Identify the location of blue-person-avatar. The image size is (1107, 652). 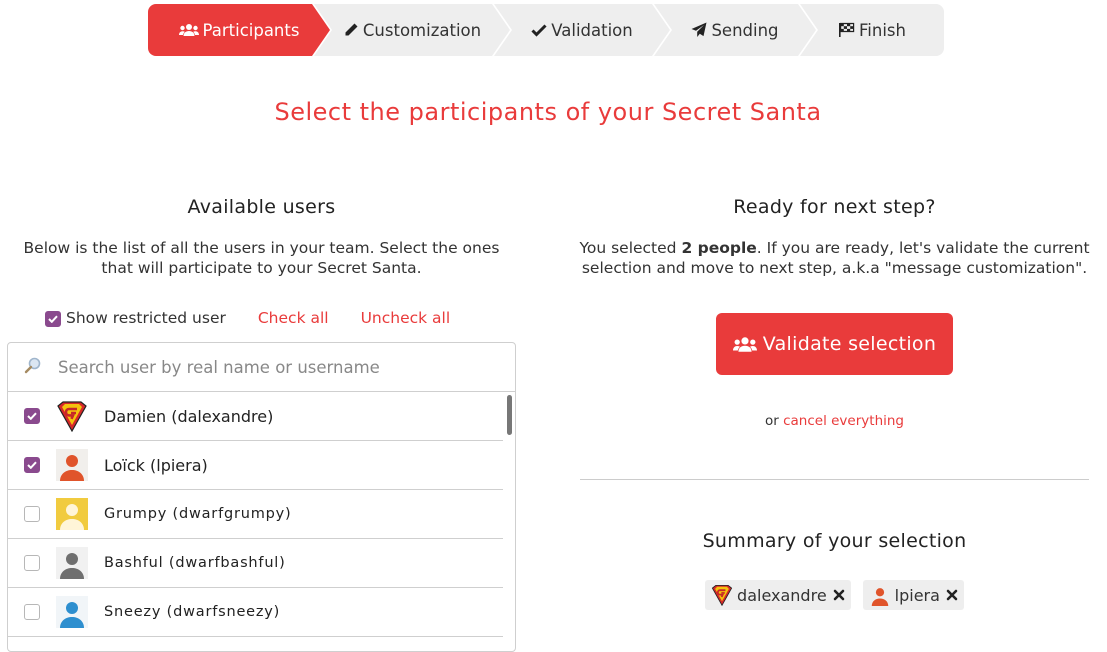
(72, 612).